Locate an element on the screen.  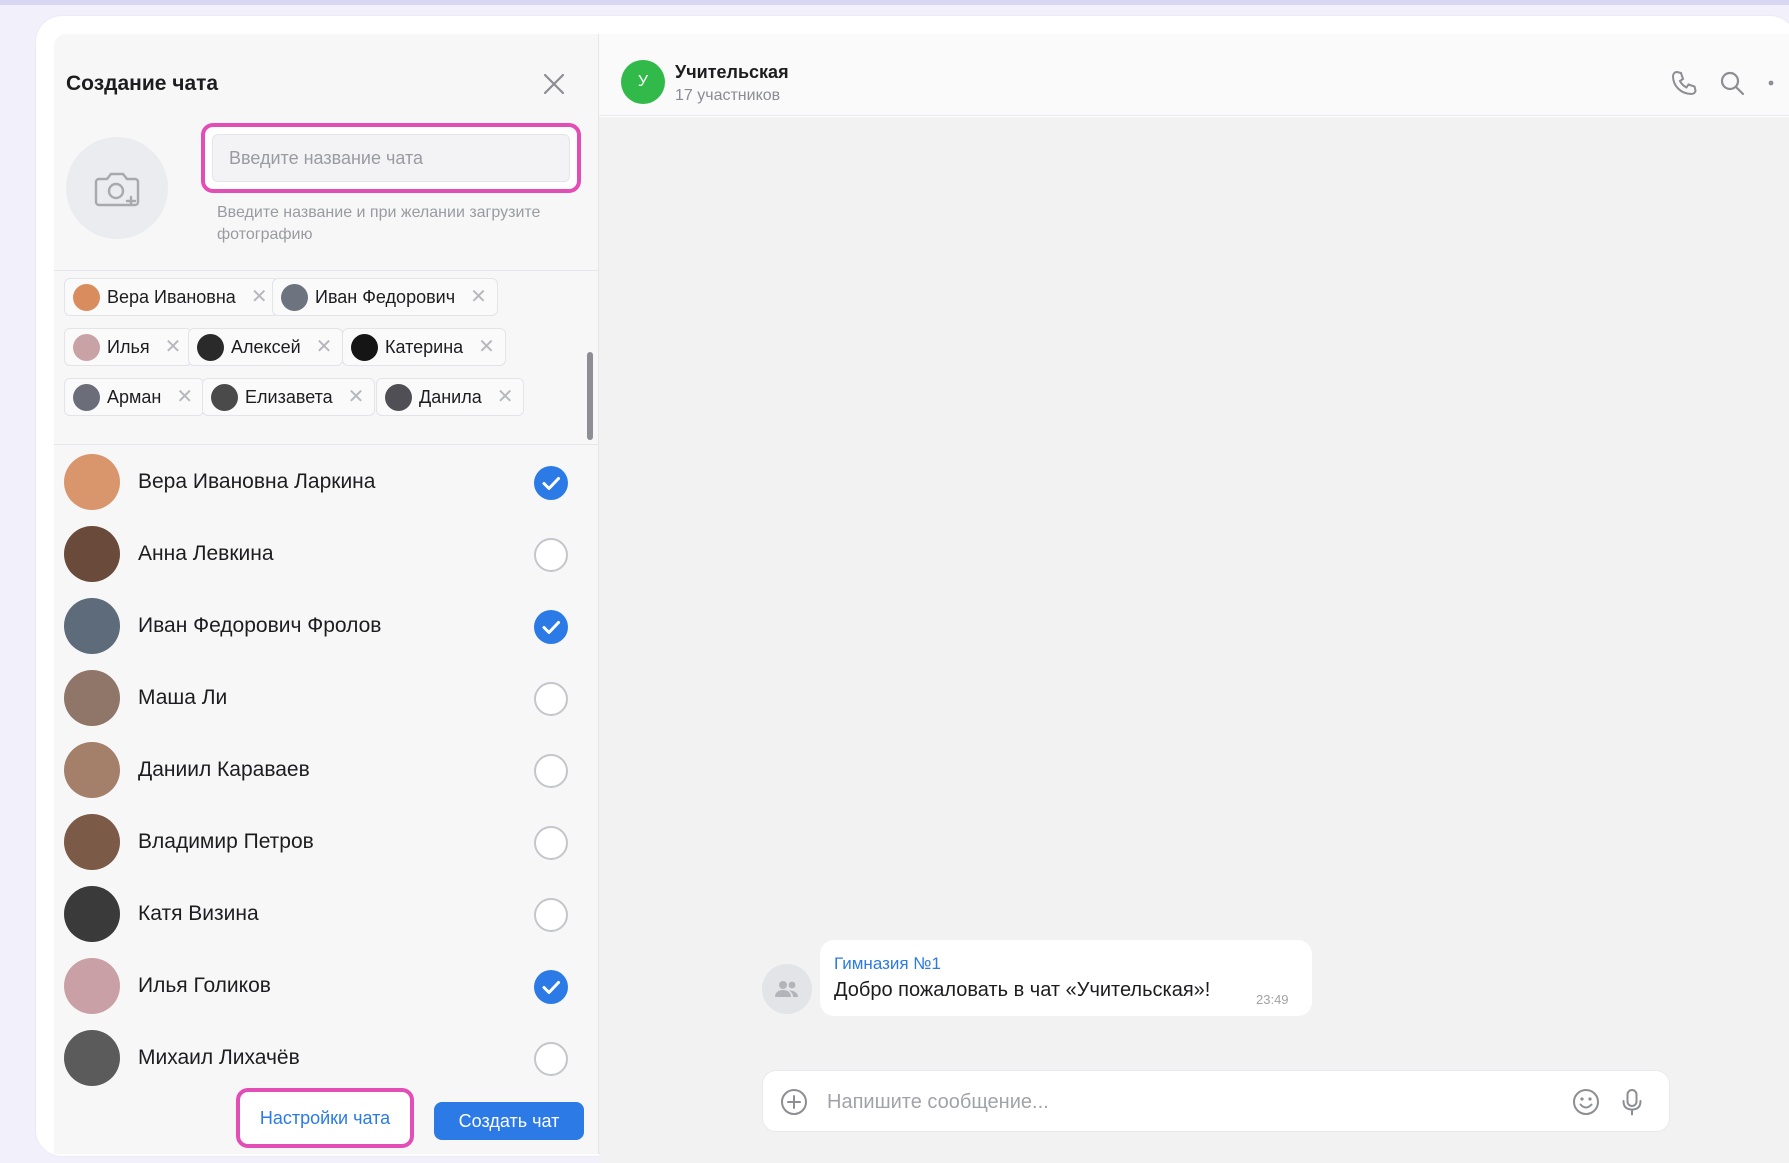
divider is located at coordinates (326, 270).